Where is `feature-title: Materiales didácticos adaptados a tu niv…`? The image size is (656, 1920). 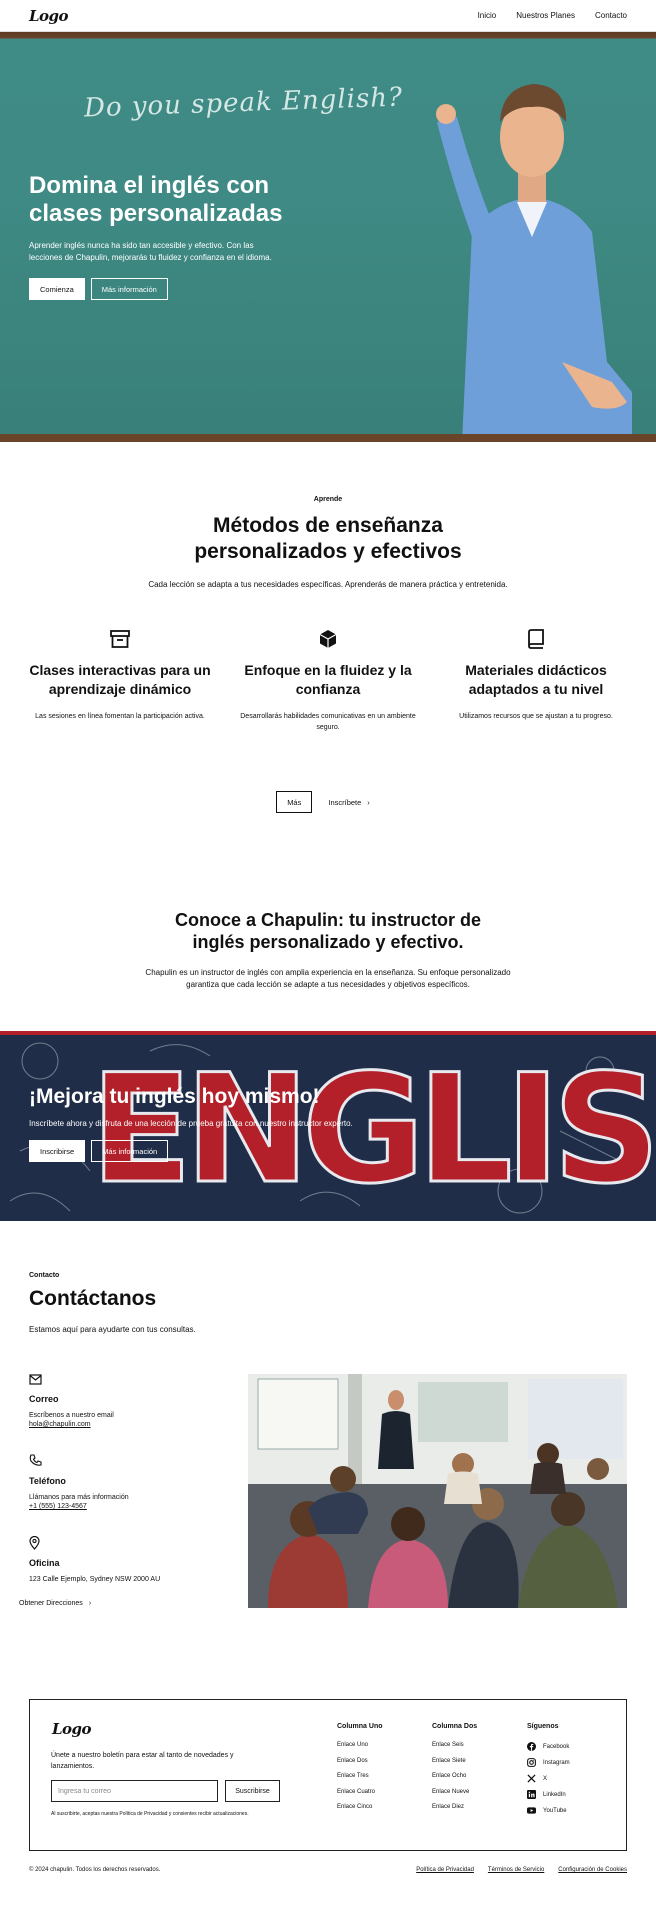
feature-title: Materiales didácticos adaptados a tu niv… is located at coordinates (536, 679).